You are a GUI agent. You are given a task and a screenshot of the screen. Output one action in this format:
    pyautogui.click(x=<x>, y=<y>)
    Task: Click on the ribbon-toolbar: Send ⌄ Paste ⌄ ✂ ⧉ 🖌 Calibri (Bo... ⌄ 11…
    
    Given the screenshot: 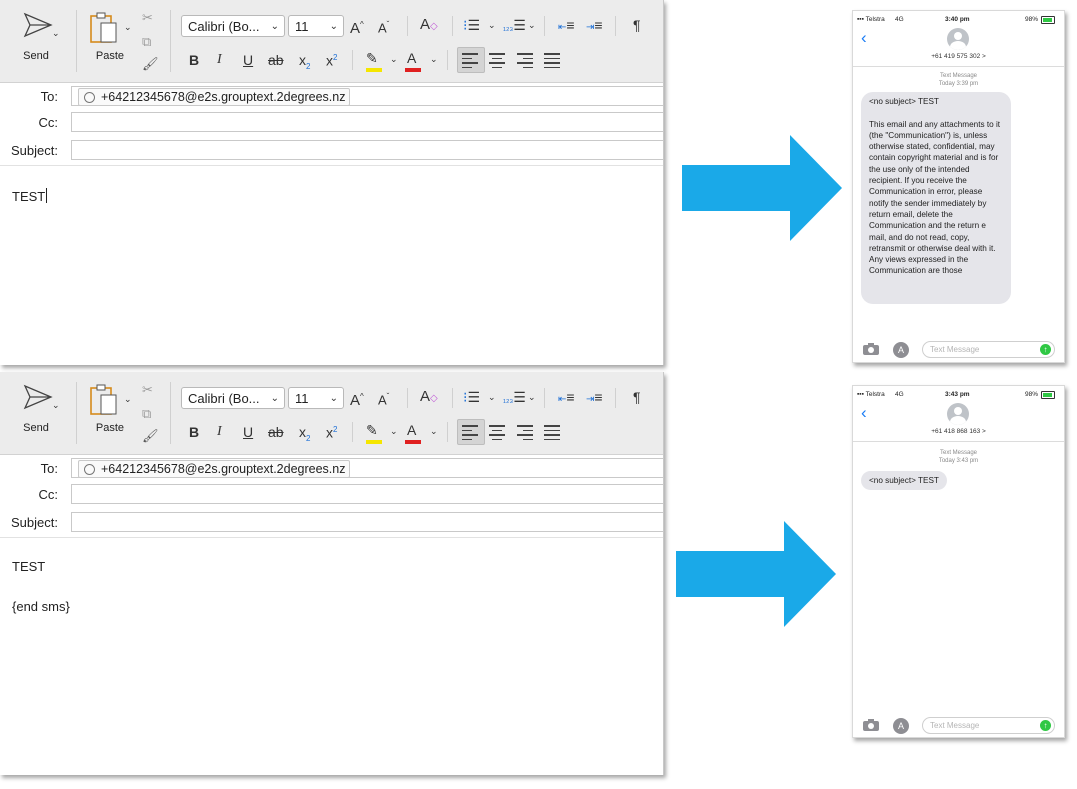 What is the action you would take?
    pyautogui.click(x=331, y=413)
    